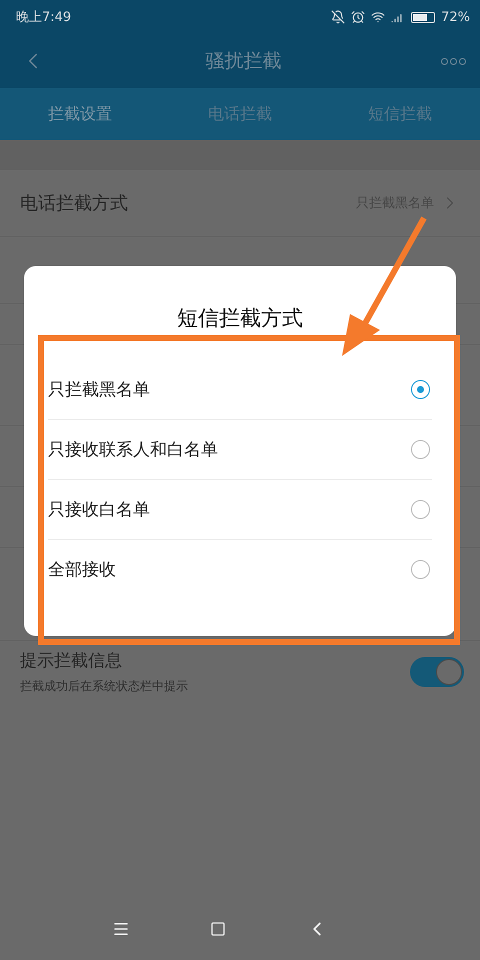 This screenshot has width=480, height=960. What do you see at coordinates (44, 17) in the screenshot?
I see `status-time: 晚上7:49` at bounding box center [44, 17].